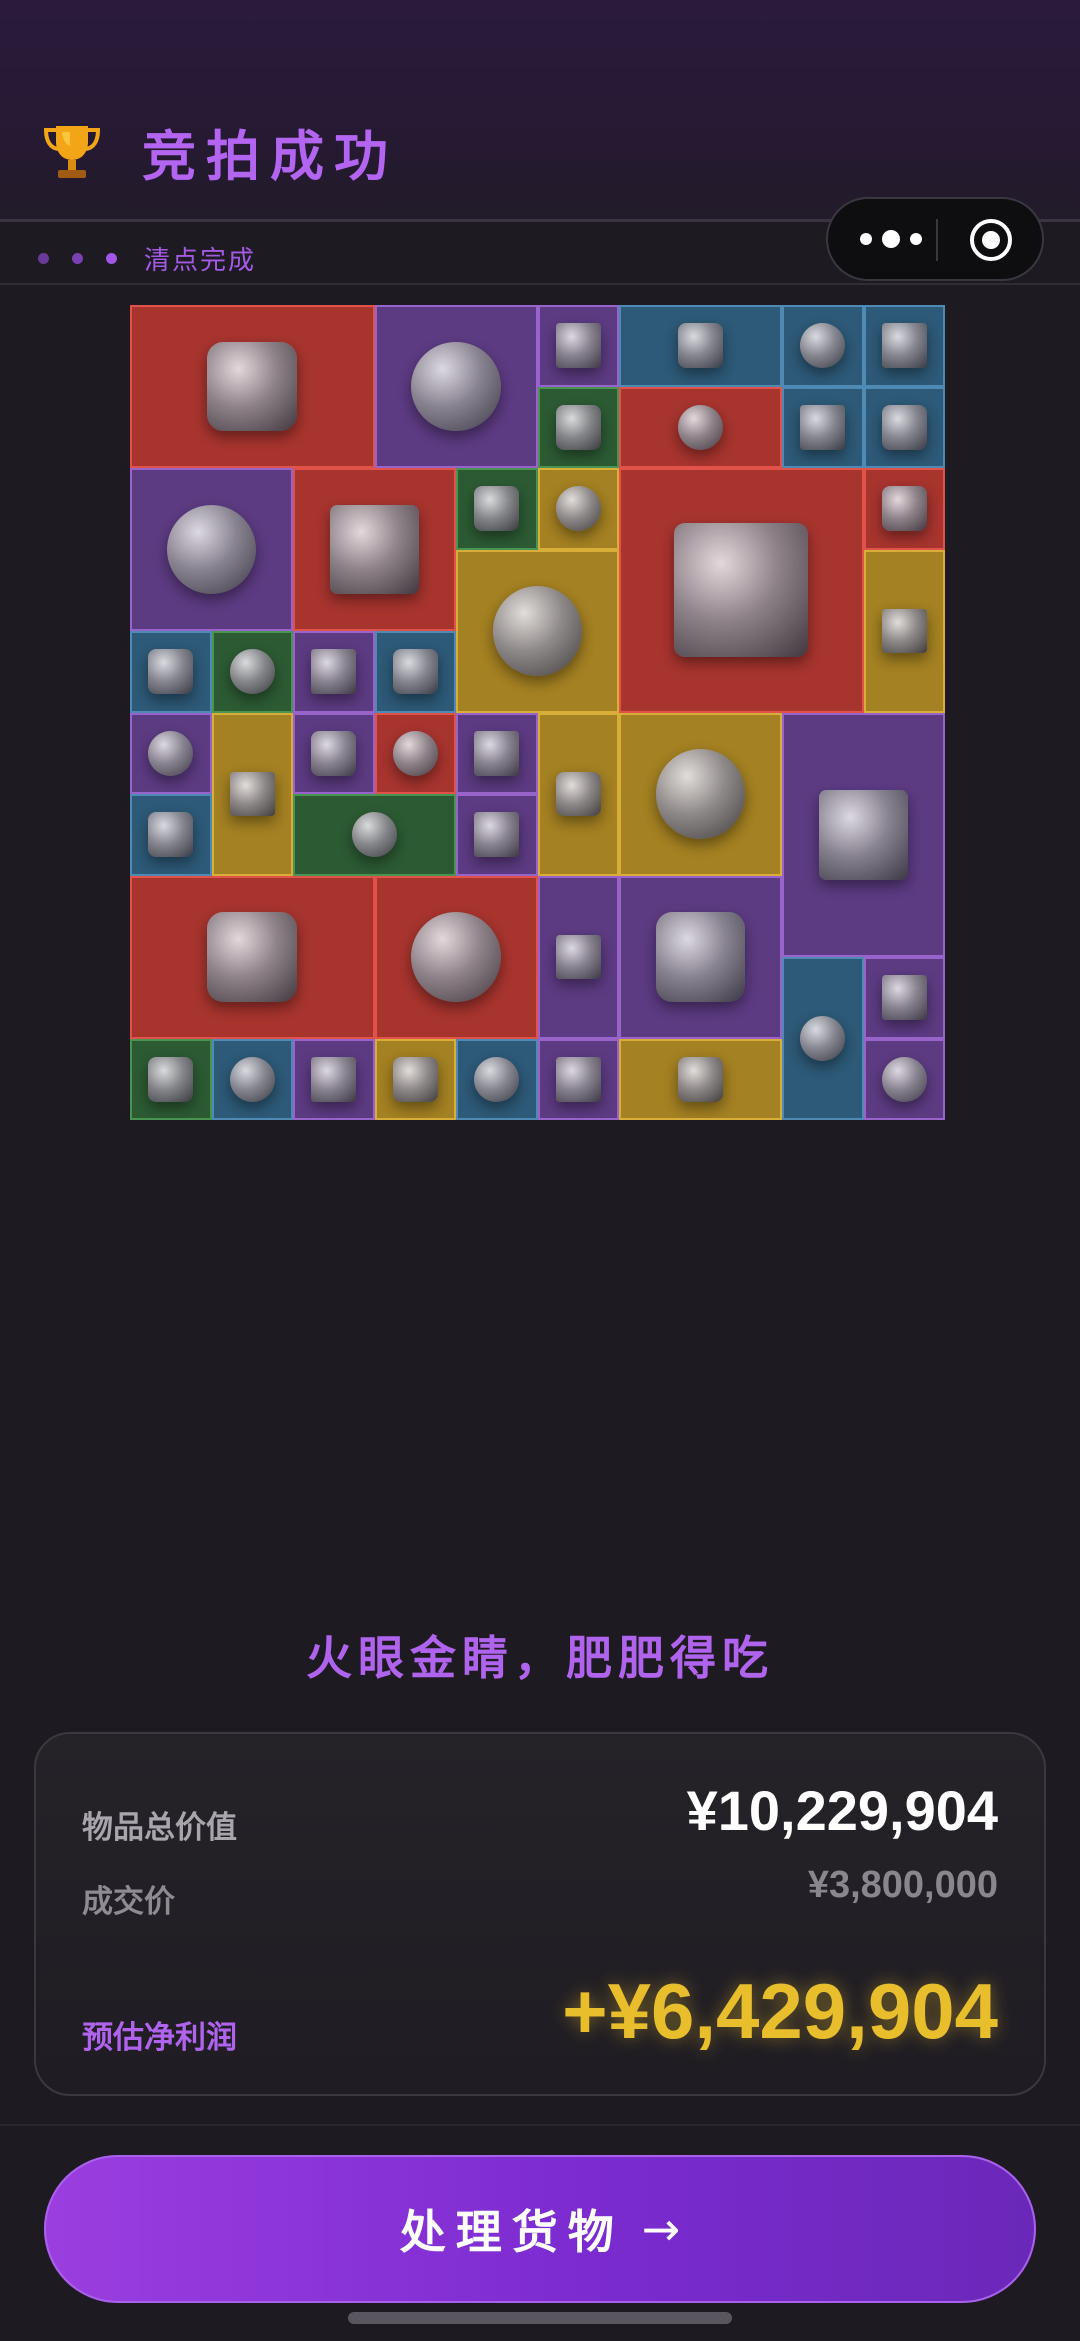 The image size is (1080, 2341). I want to click on crossbow-icon, so click(700, 1079).